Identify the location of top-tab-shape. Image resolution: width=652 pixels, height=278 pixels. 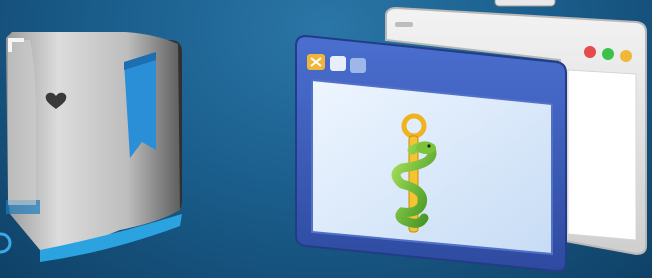
(525, 3).